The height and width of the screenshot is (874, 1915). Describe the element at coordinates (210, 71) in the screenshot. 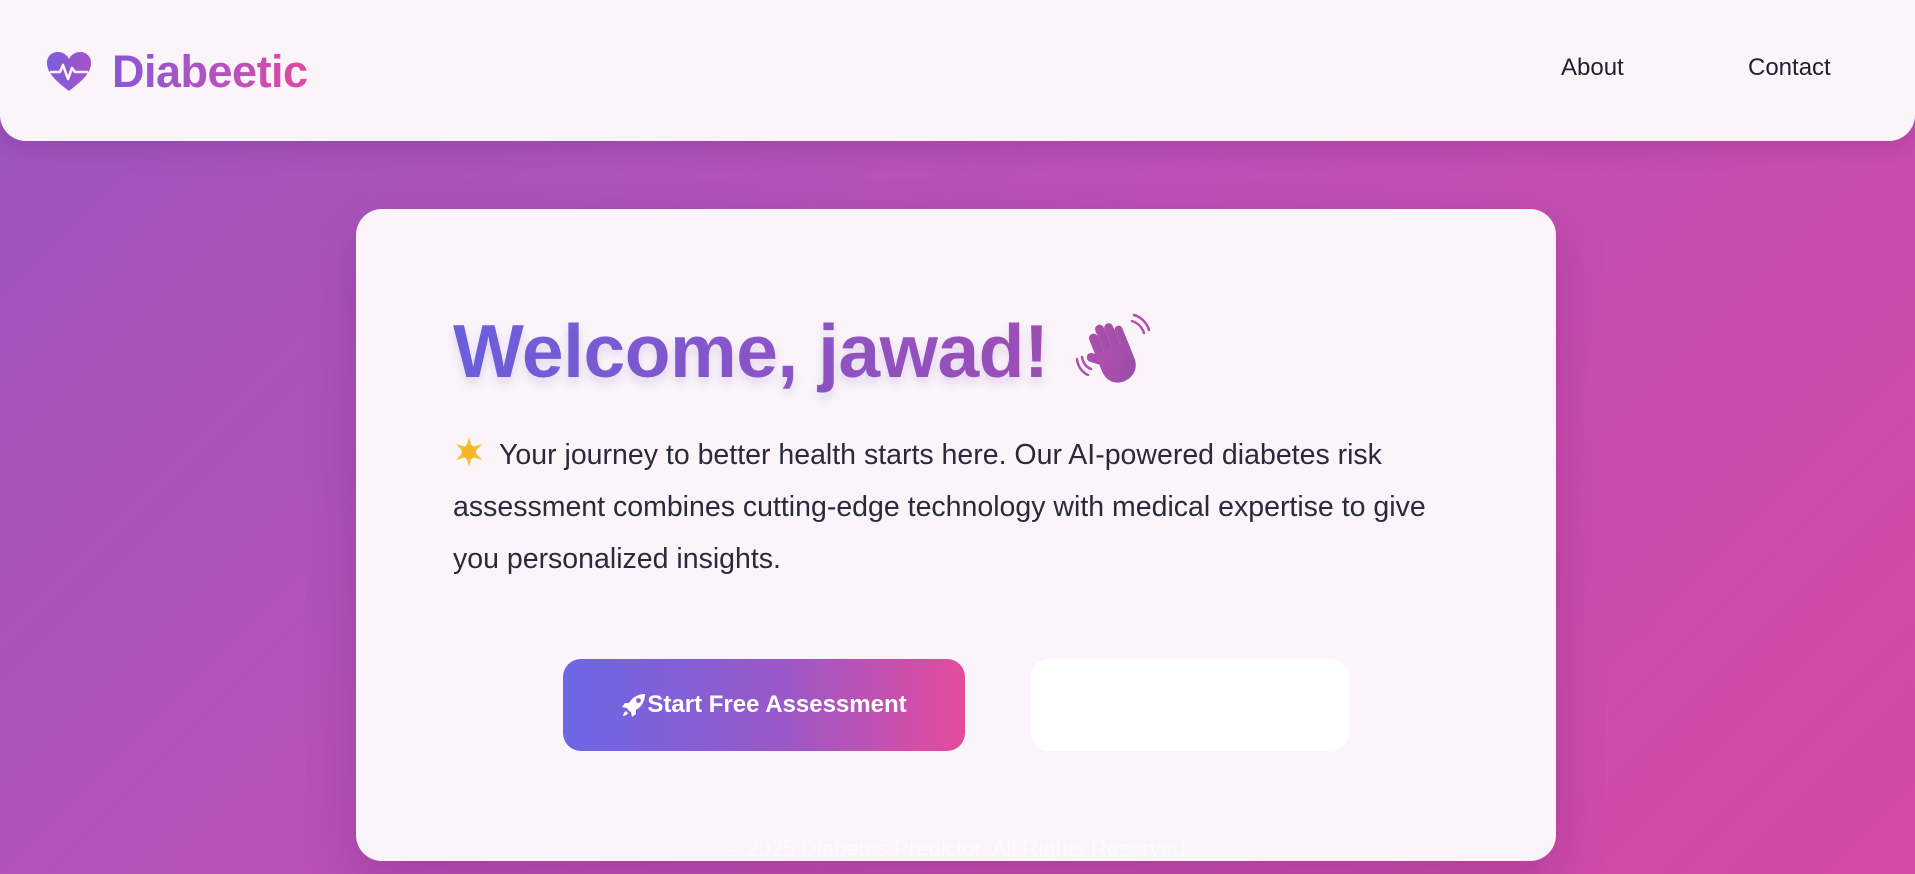

I see `brand-name: Diabeetic` at that location.